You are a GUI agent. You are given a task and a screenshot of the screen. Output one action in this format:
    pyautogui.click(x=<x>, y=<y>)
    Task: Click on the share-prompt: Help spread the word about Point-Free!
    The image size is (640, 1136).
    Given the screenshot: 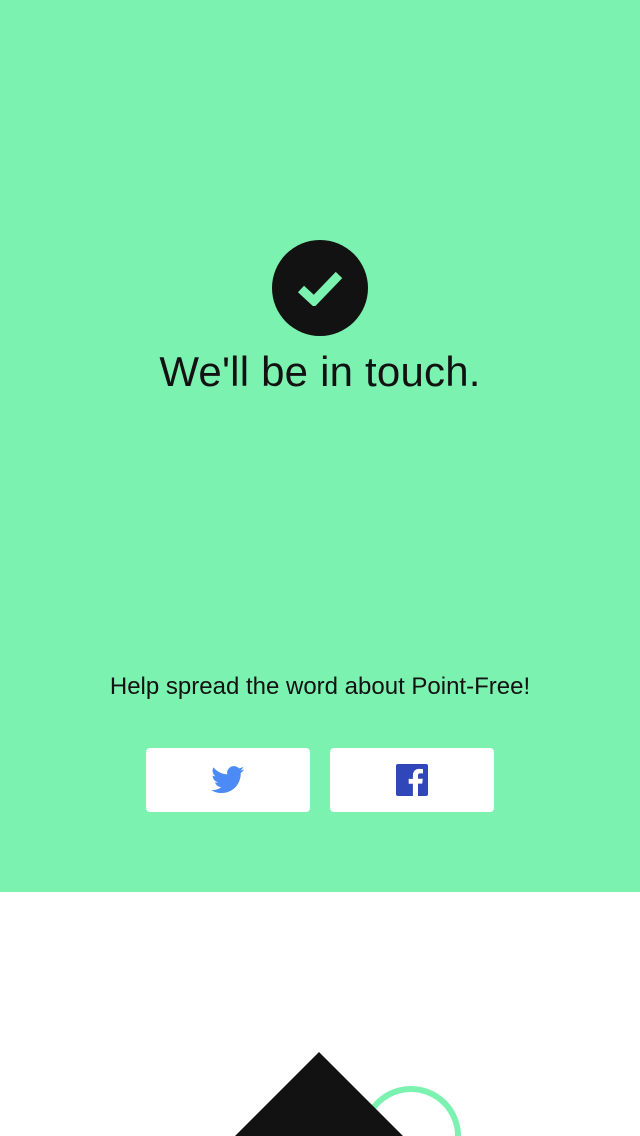 What is the action you would take?
    pyautogui.click(x=320, y=686)
    